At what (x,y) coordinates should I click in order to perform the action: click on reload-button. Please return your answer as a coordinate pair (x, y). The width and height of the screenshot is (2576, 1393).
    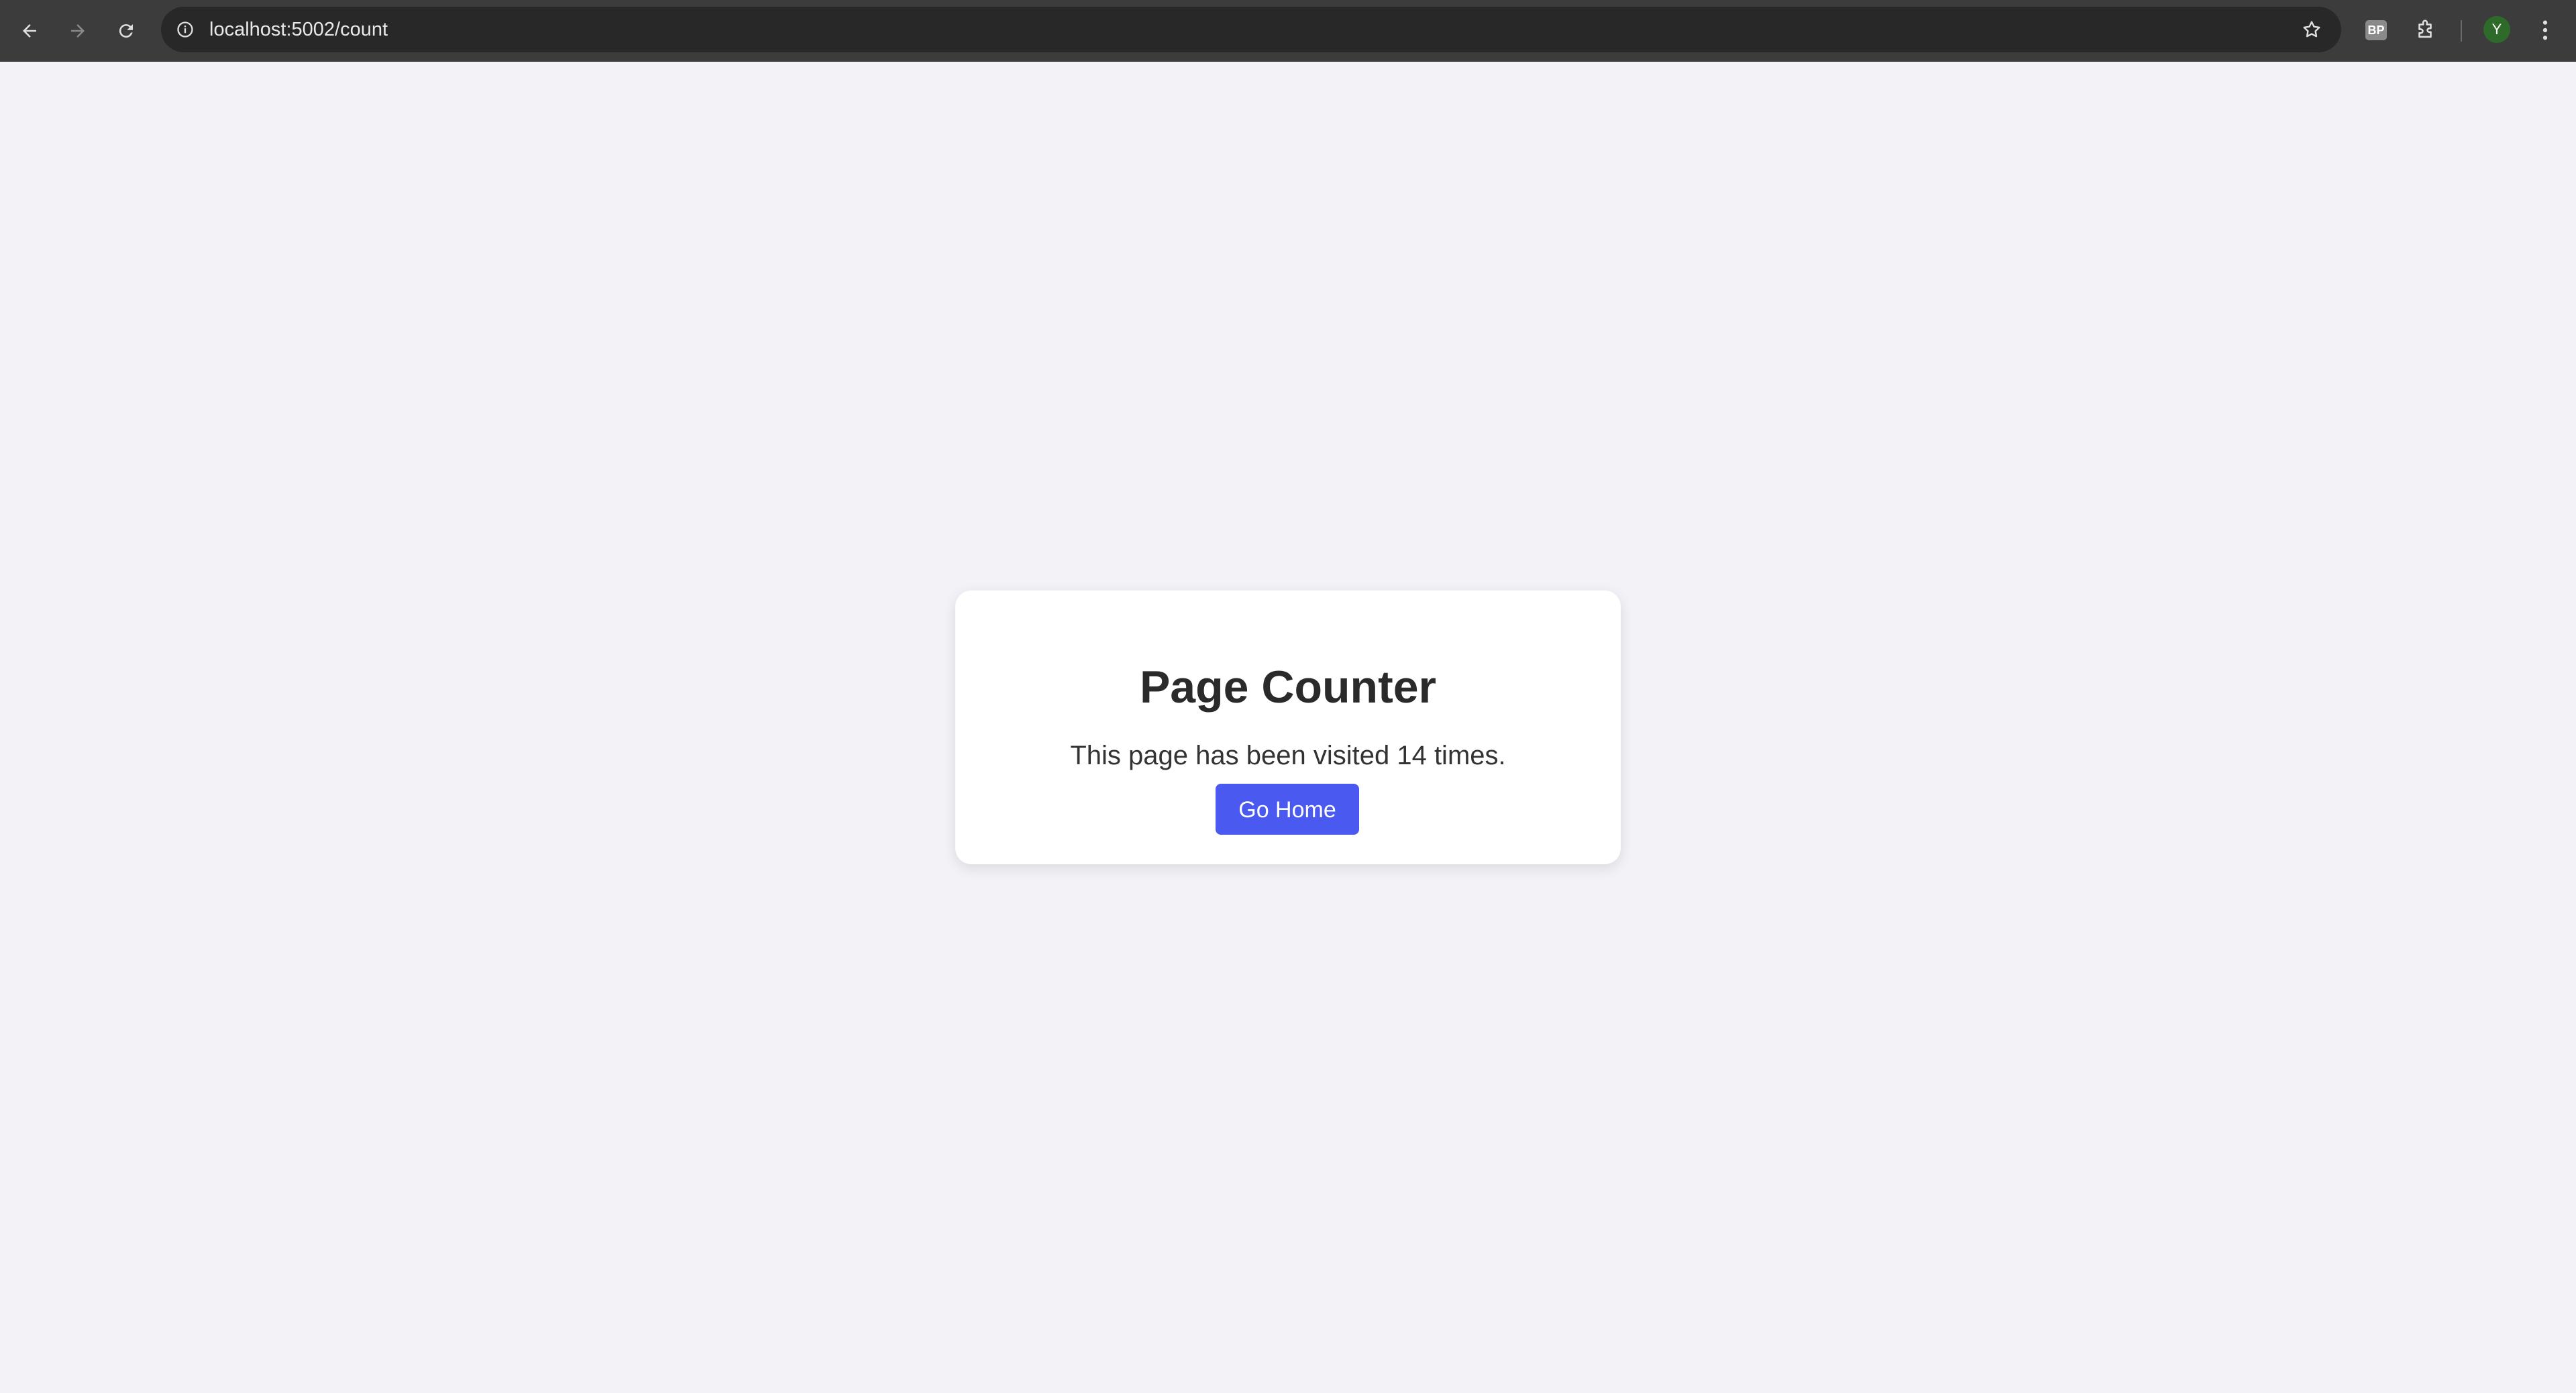
    Looking at the image, I should click on (126, 31).